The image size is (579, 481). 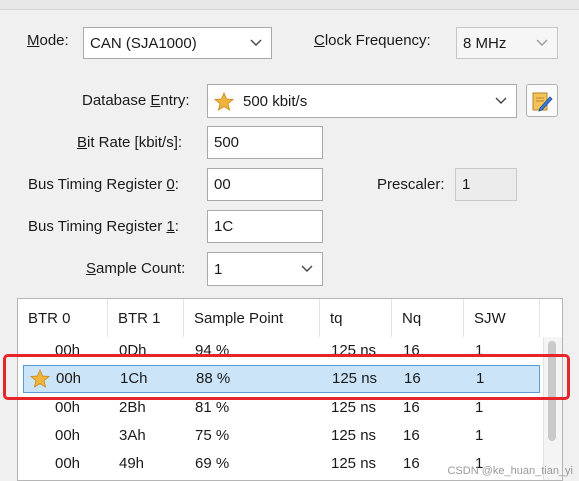 I want to click on table-cell: 88 %, so click(x=213, y=378).